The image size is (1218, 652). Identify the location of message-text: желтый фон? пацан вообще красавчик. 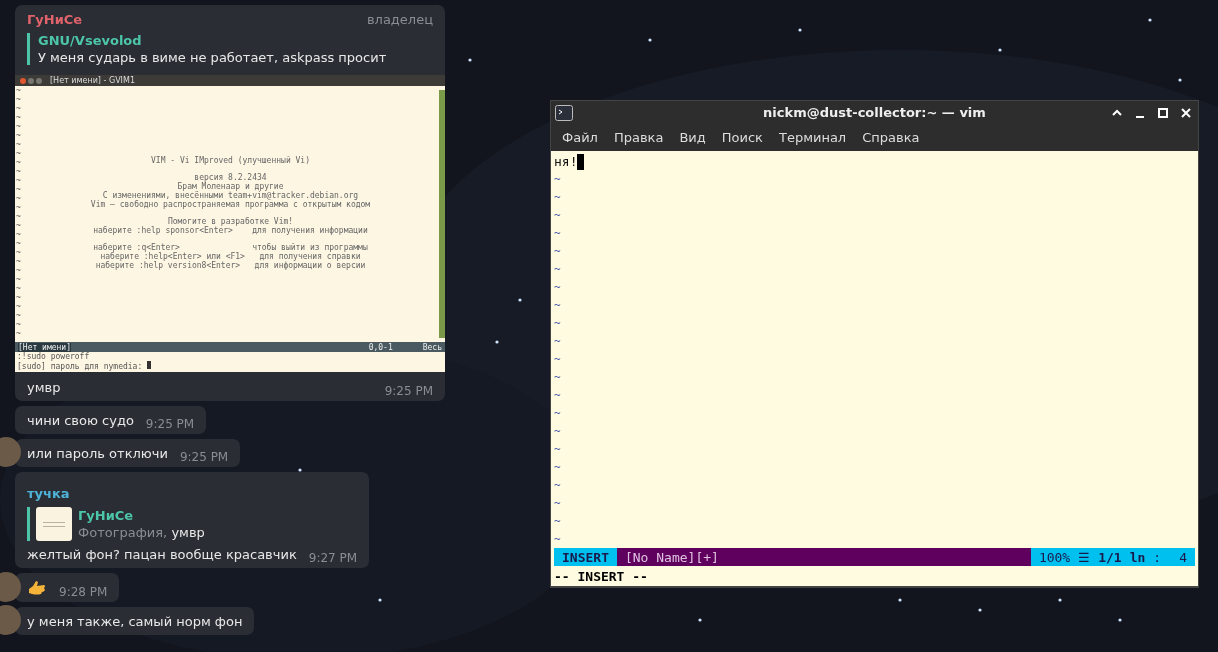
(162, 554).